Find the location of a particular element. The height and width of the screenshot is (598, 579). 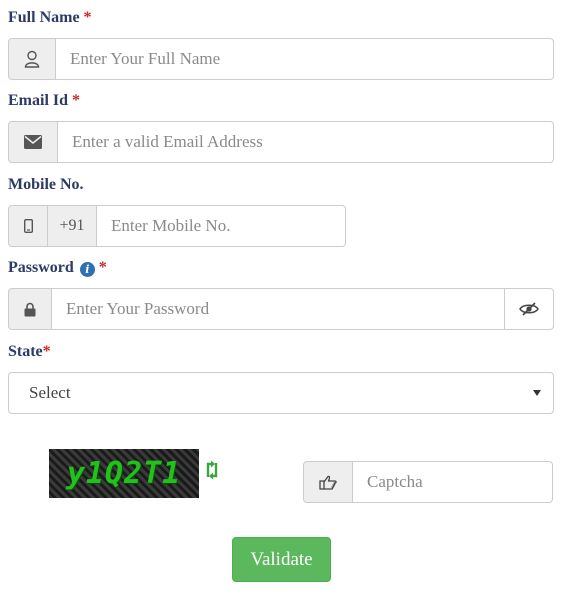

user-icon is located at coordinates (32, 59).